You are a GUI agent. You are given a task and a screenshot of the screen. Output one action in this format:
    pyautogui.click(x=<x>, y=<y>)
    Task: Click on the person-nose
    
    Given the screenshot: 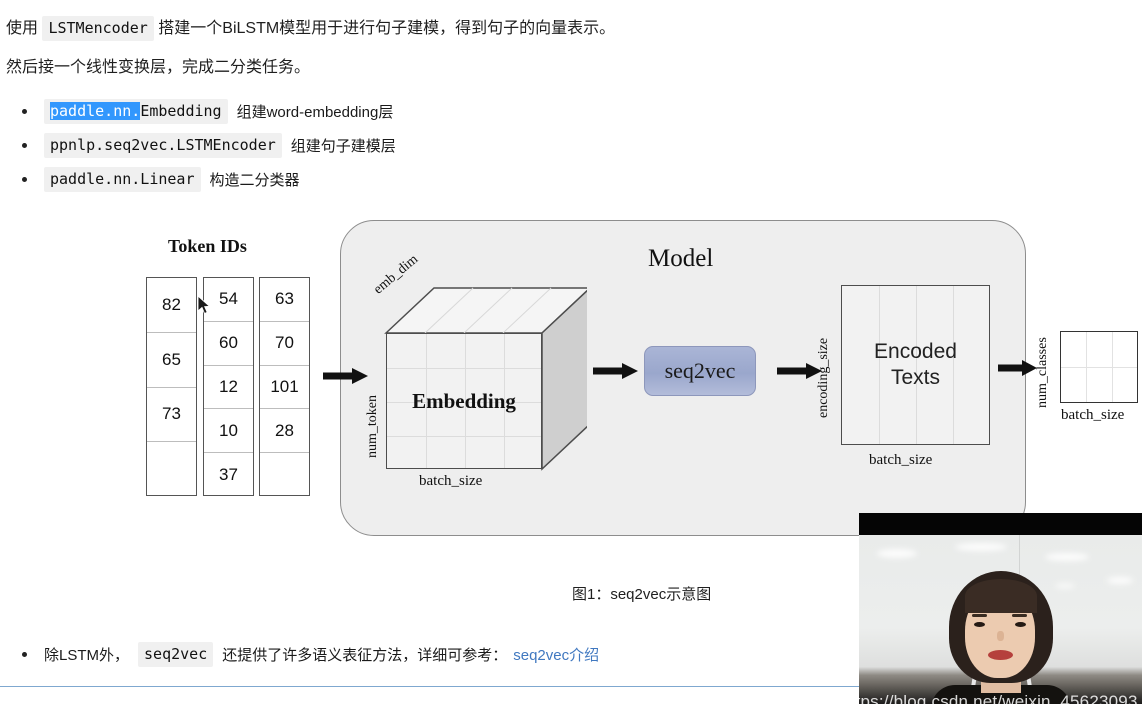 What is the action you would take?
    pyautogui.click(x=1000, y=636)
    